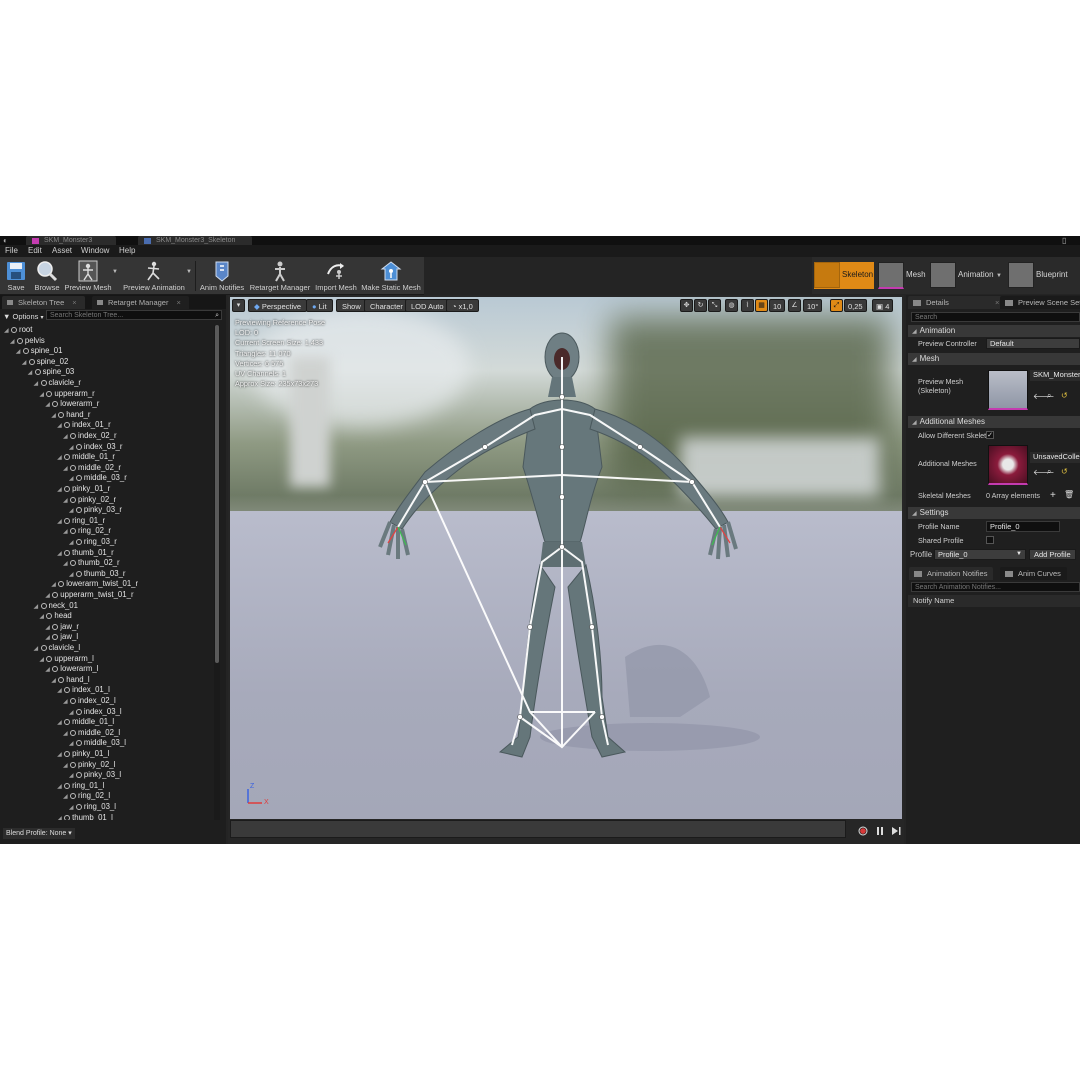 This screenshot has width=1080, height=1080. What do you see at coordinates (27, 341) in the screenshot?
I see `bone-row-pelvis: ◢ pelvis` at bounding box center [27, 341].